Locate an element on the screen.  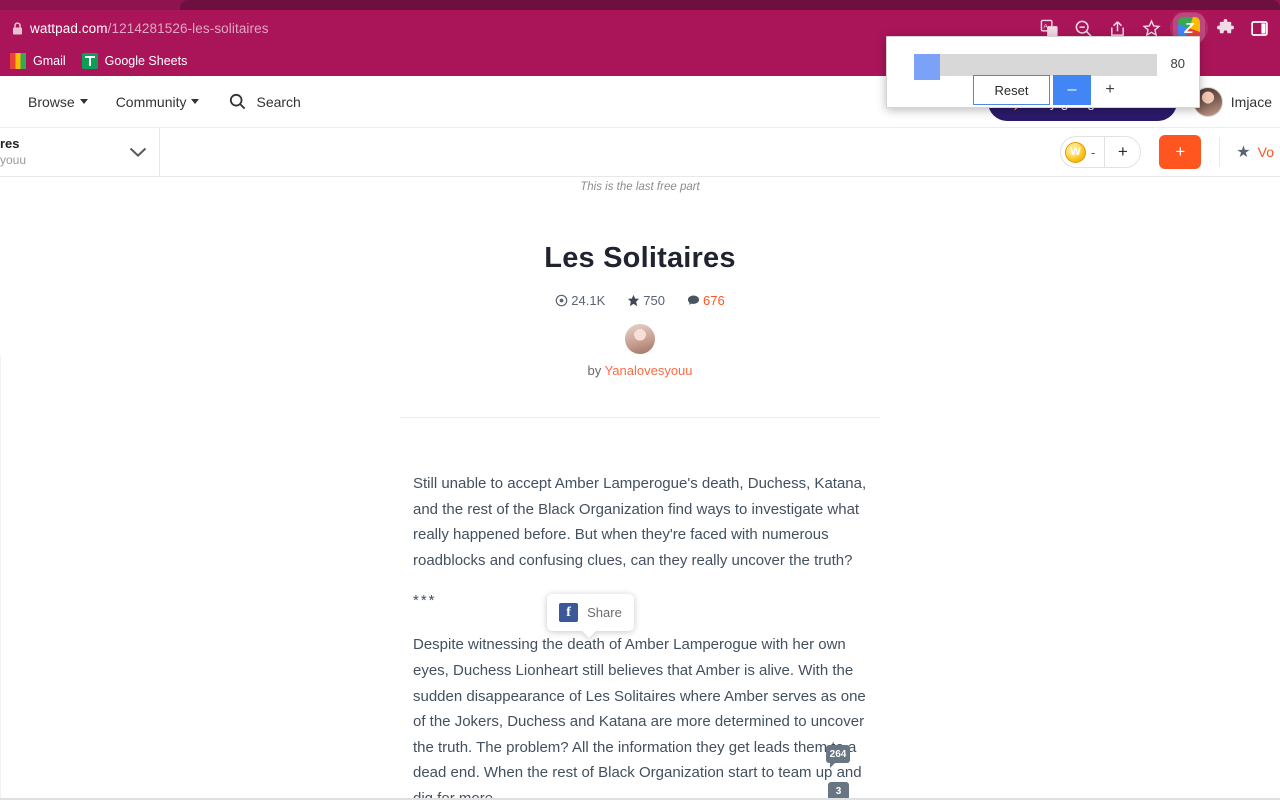
eye-icon is located at coordinates (561, 300).